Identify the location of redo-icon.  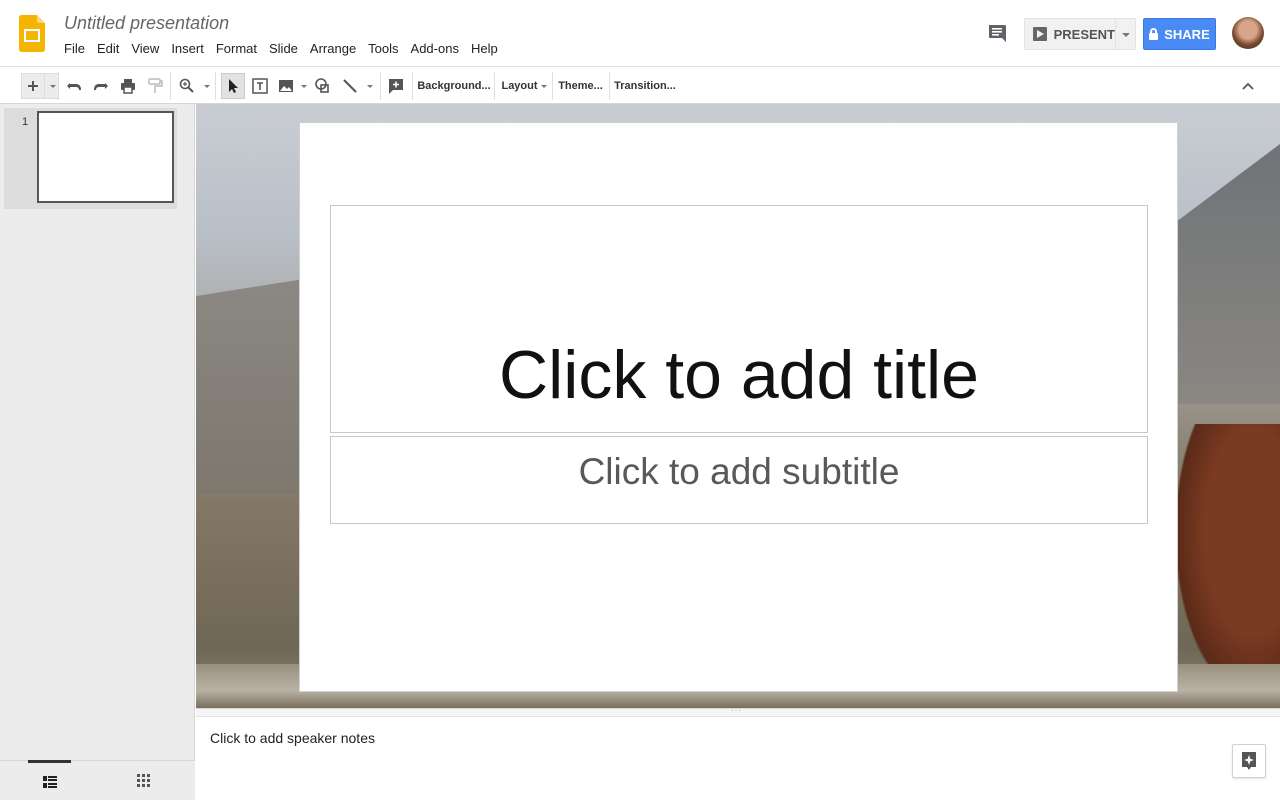
(101, 86).